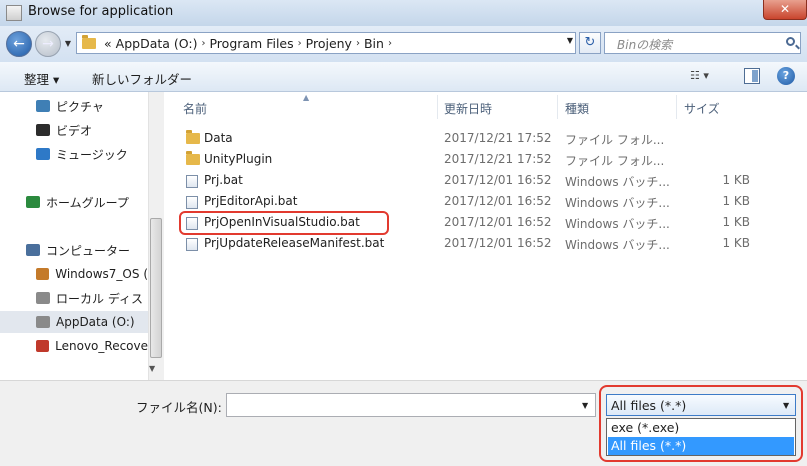  What do you see at coordinates (218, 138) in the screenshot?
I see `file-name: Data` at bounding box center [218, 138].